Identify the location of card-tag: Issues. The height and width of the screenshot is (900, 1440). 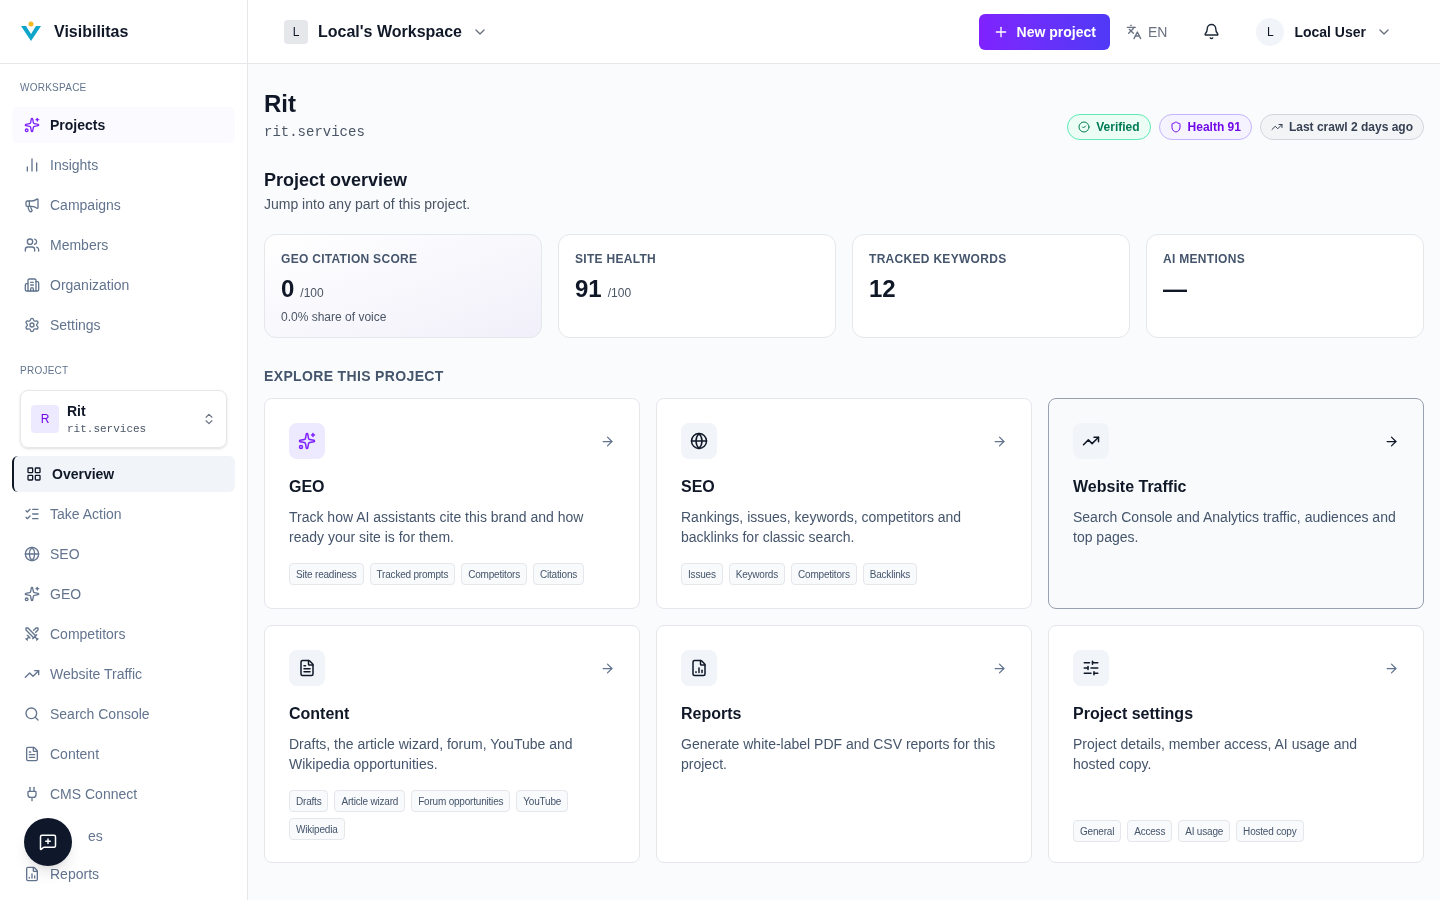
(702, 574).